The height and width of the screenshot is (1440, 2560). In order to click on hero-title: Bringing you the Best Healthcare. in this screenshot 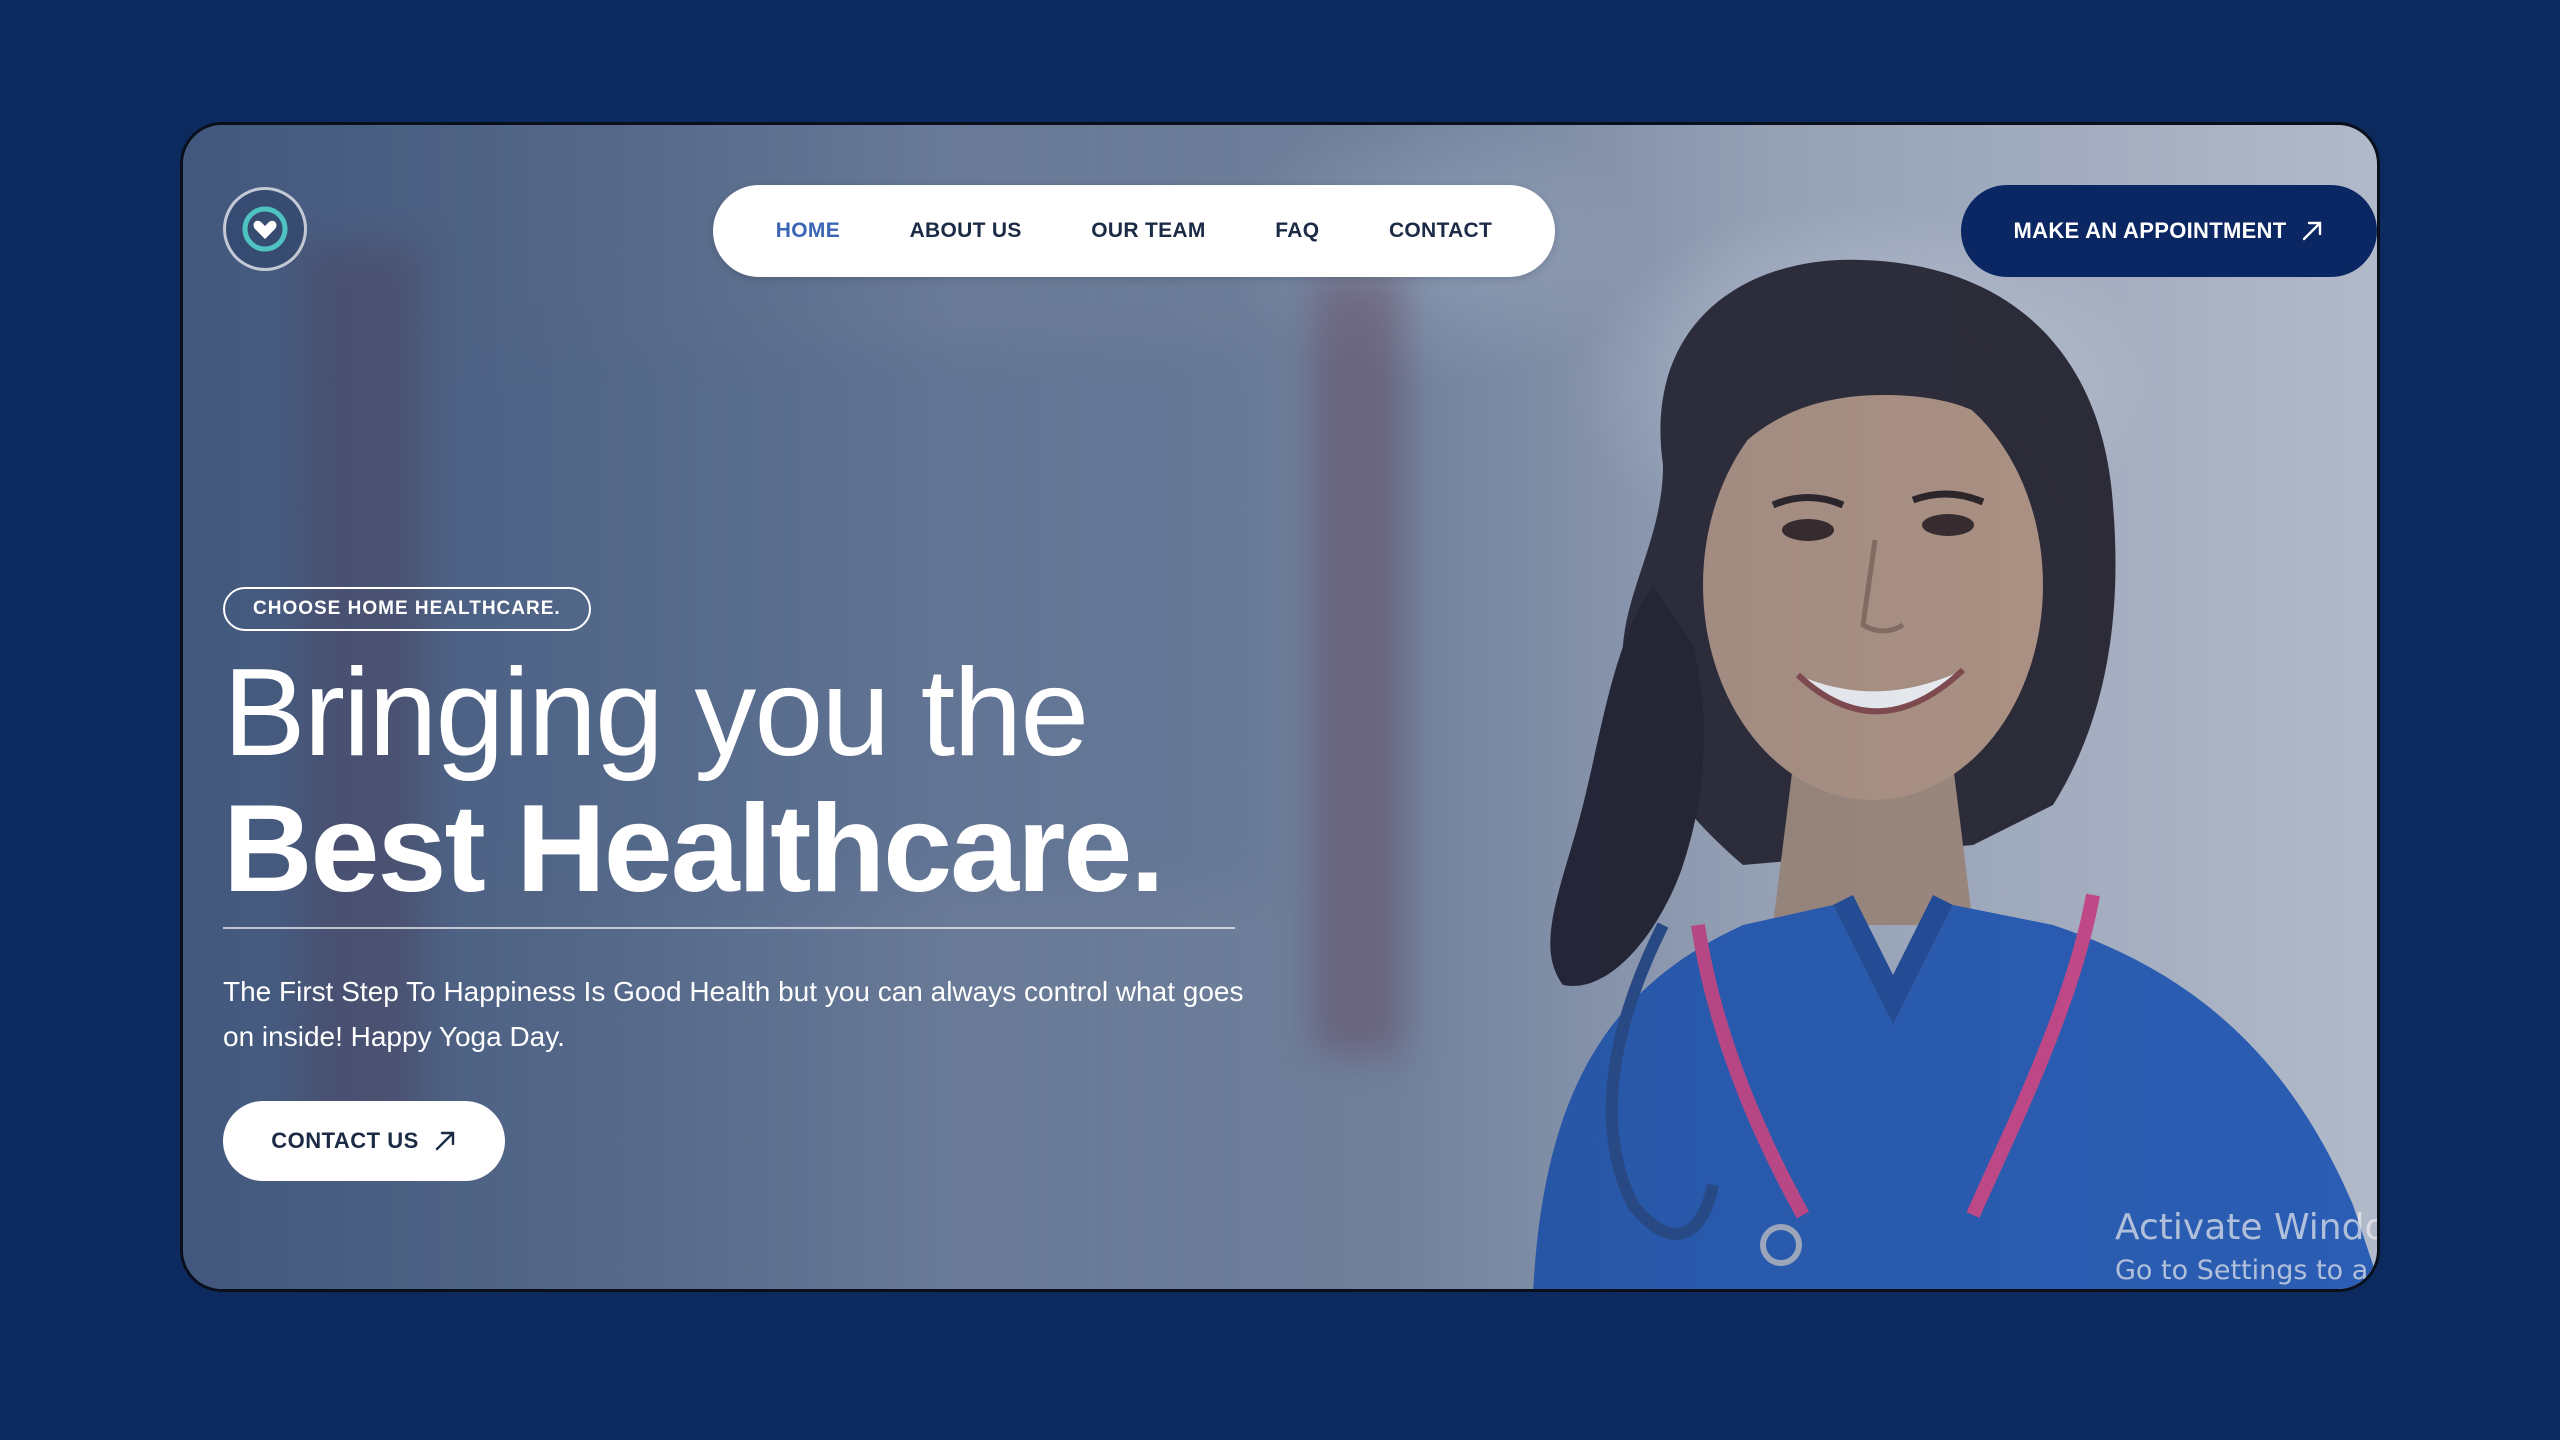, I will do `click(694, 781)`.